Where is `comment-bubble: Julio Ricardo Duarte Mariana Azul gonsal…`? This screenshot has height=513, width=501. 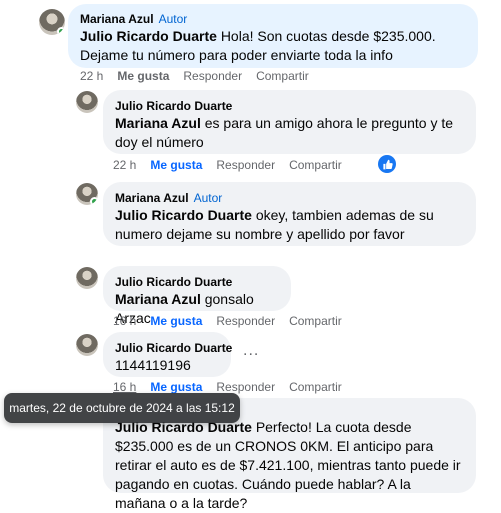
comment-bubble: Julio Ricardo Duarte Mariana Azul gonsal… is located at coordinates (197, 296).